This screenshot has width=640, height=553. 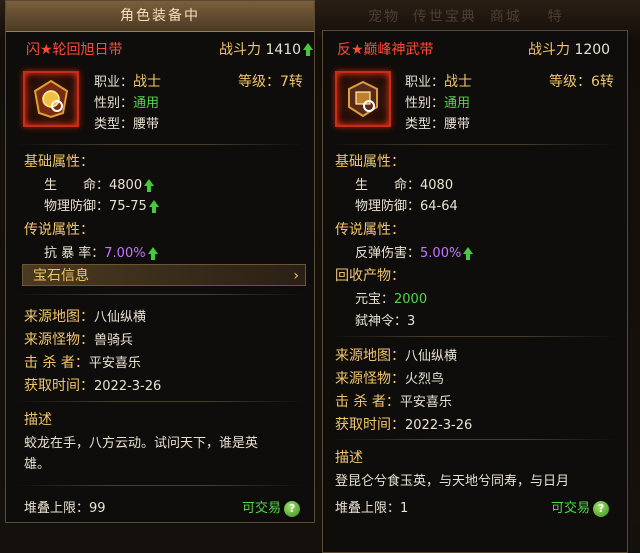 I want to click on crit-value: 7.00%, so click(x=125, y=253).